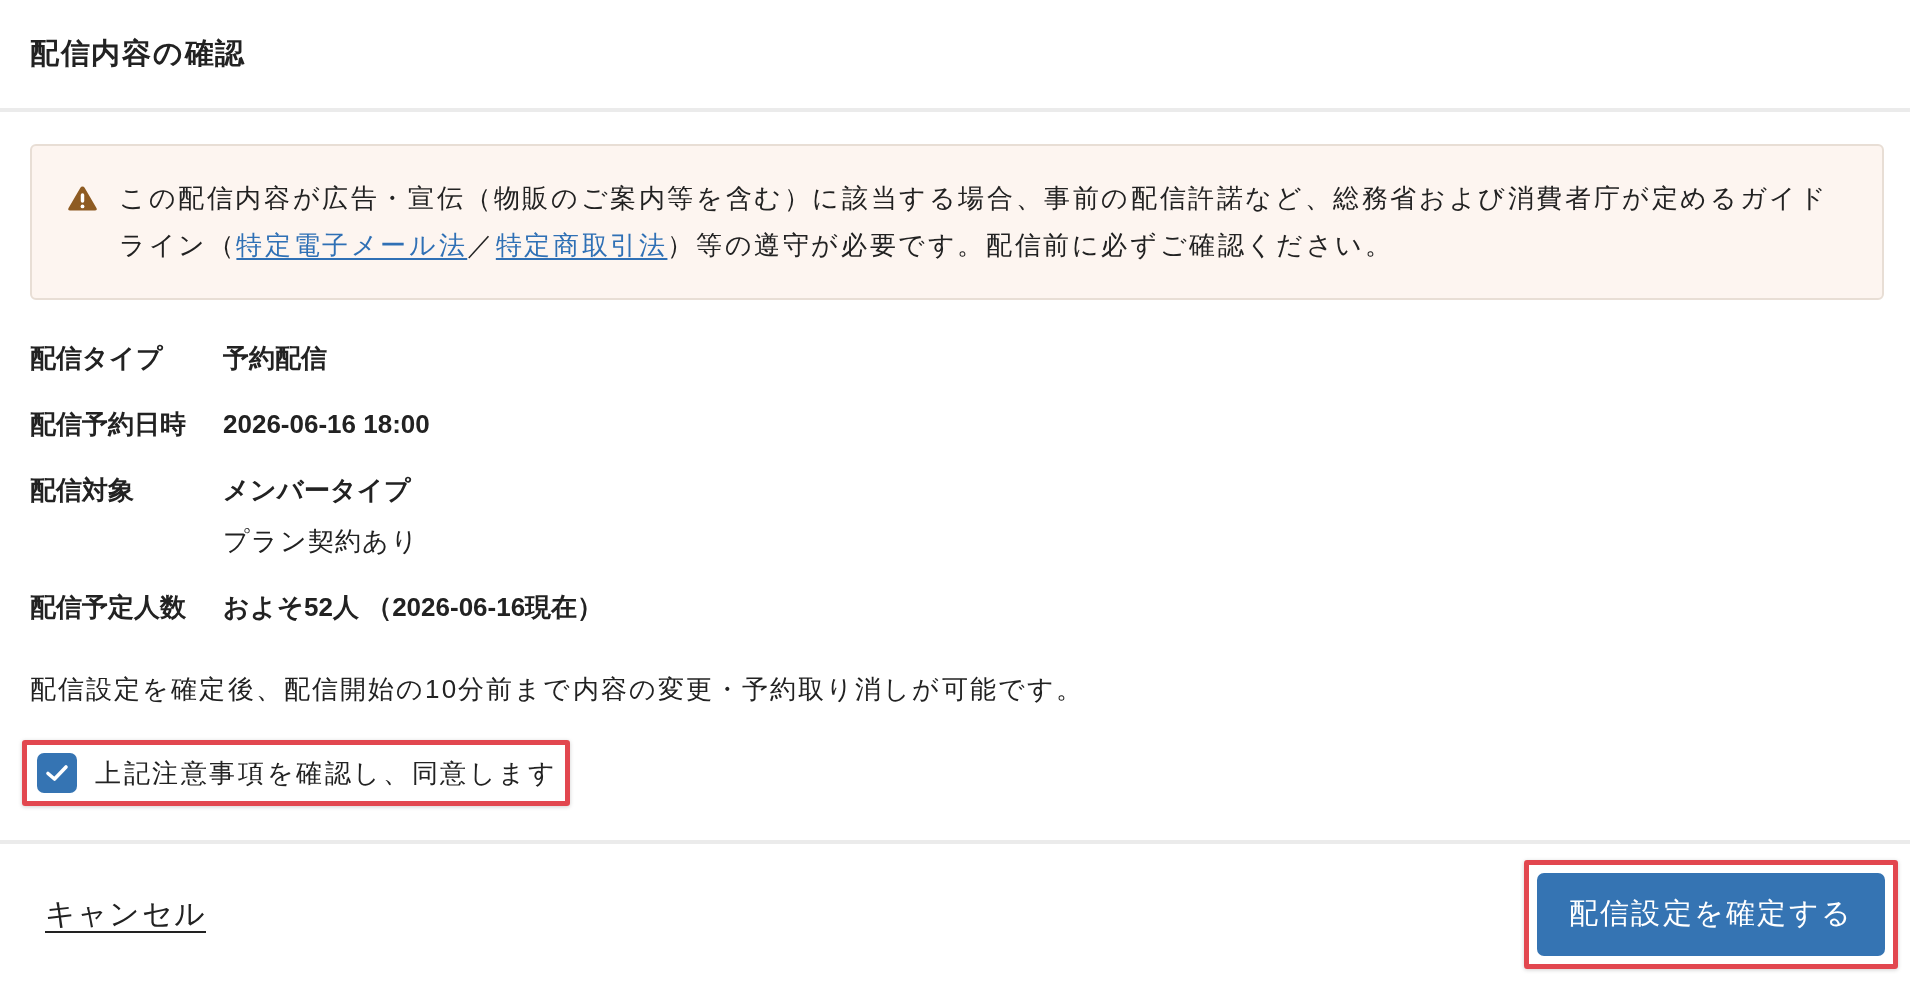  What do you see at coordinates (138, 54) in the screenshot?
I see `dialog-title: 配信内容の確認` at bounding box center [138, 54].